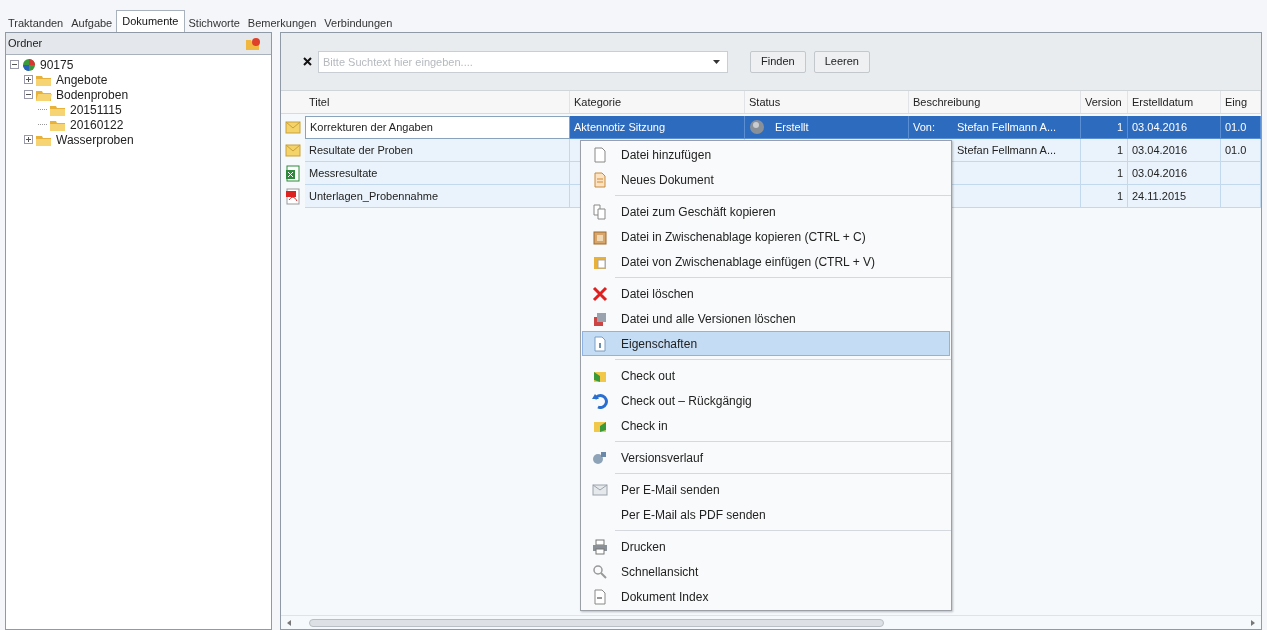 This screenshot has height=630, width=1267. Describe the element at coordinates (766, 211) in the screenshot. I see `menu-item: Datei zum Geschäft kopieren` at that location.